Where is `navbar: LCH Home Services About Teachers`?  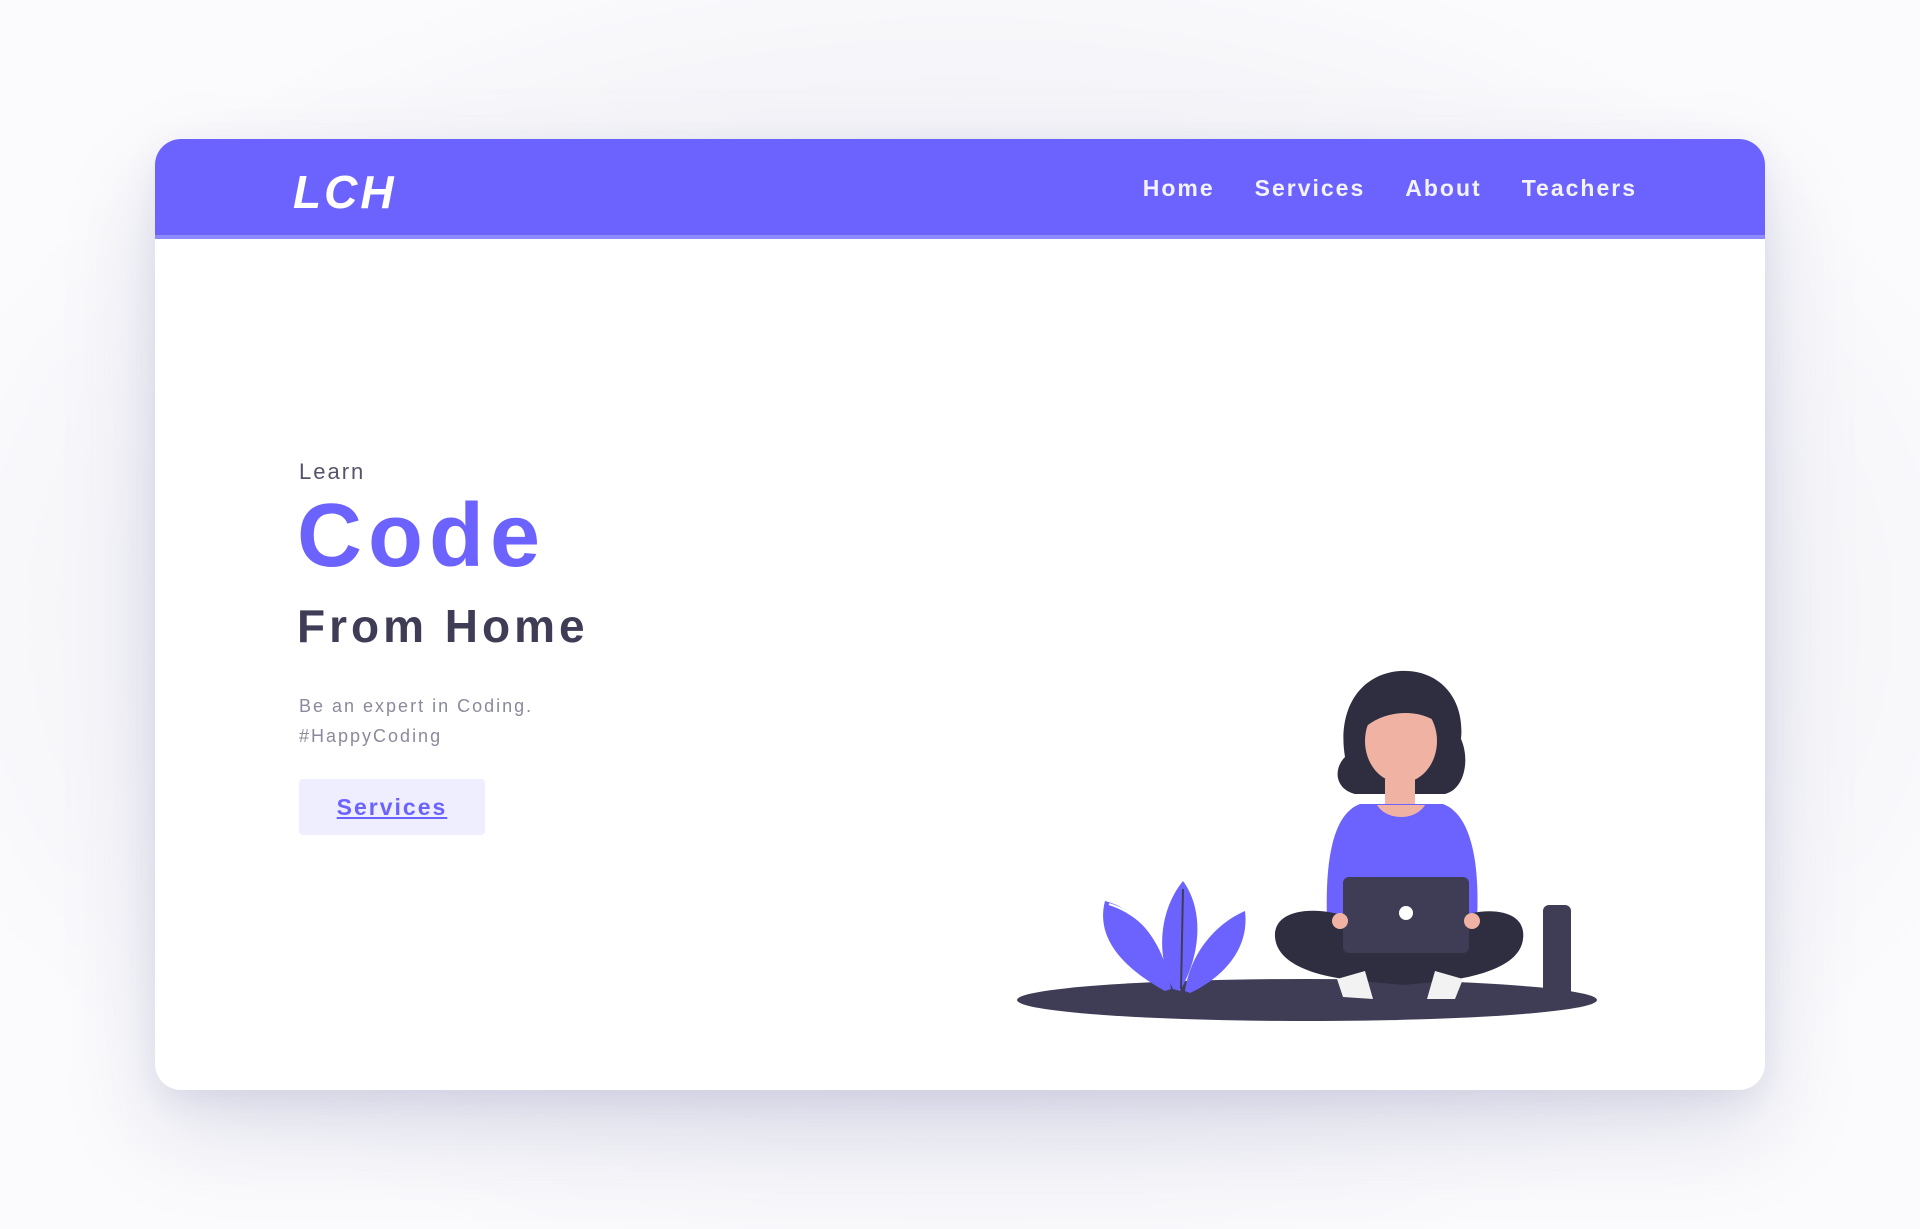
navbar: LCH Home Services About Teachers is located at coordinates (960, 189).